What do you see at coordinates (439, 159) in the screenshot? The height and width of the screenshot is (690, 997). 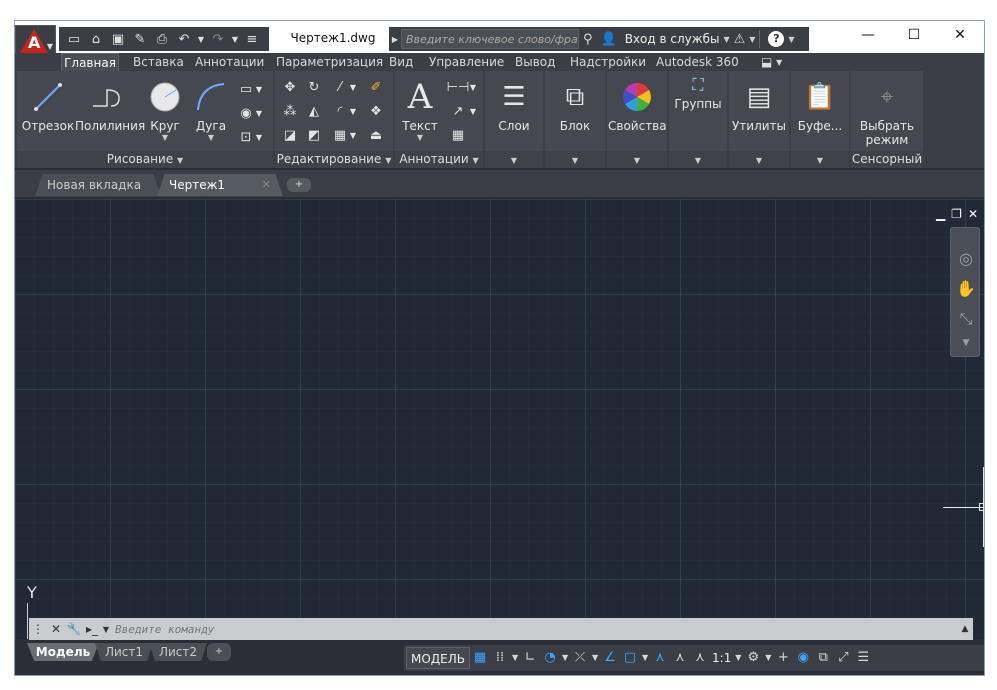 I see `annotation-panel-footer: Аннотации ▼` at bounding box center [439, 159].